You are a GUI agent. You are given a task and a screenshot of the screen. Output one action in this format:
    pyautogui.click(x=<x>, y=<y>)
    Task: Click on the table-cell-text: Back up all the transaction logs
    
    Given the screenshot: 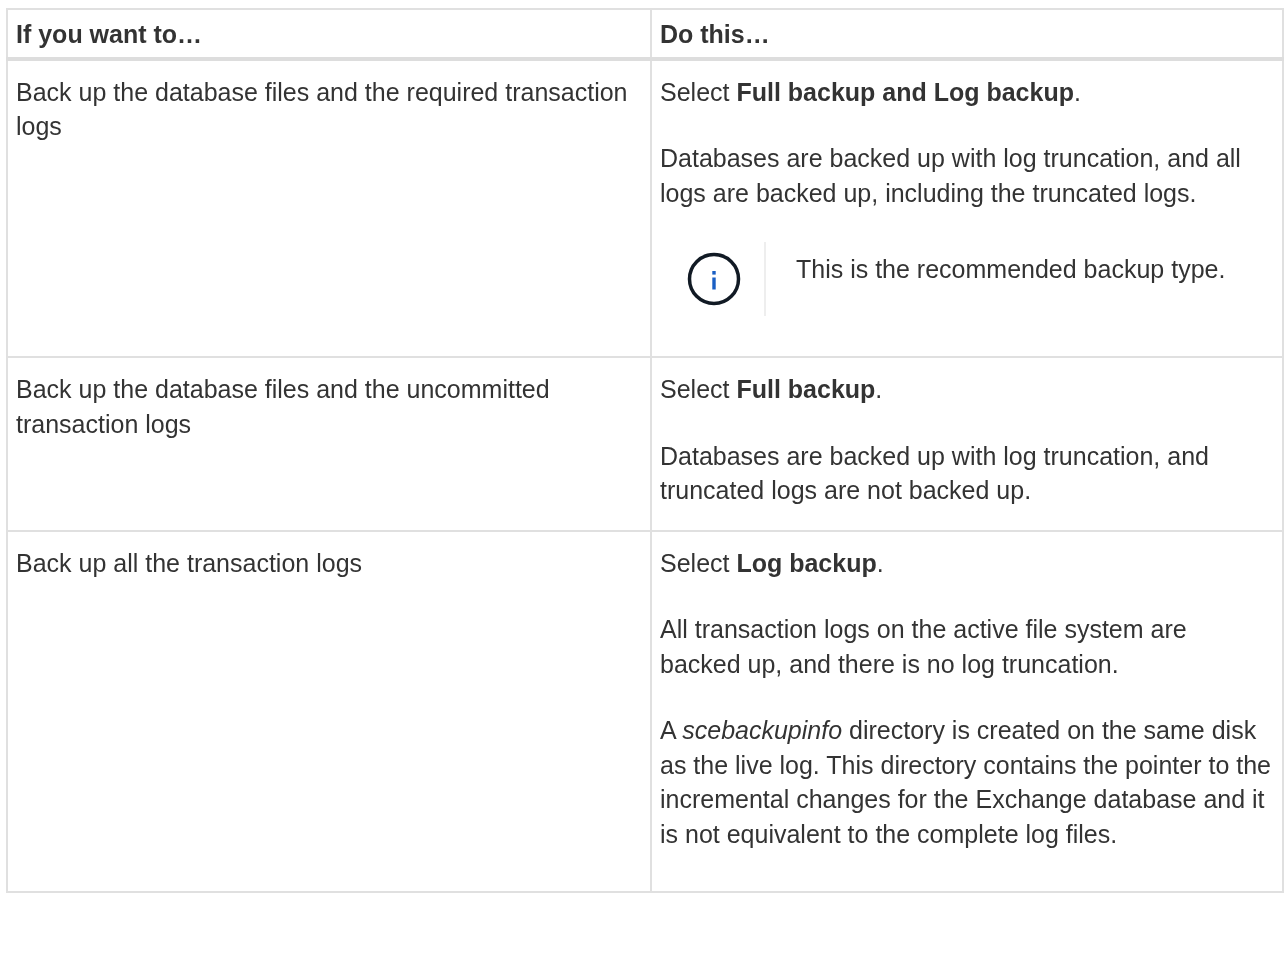 What is the action you would take?
    pyautogui.click(x=190, y=563)
    